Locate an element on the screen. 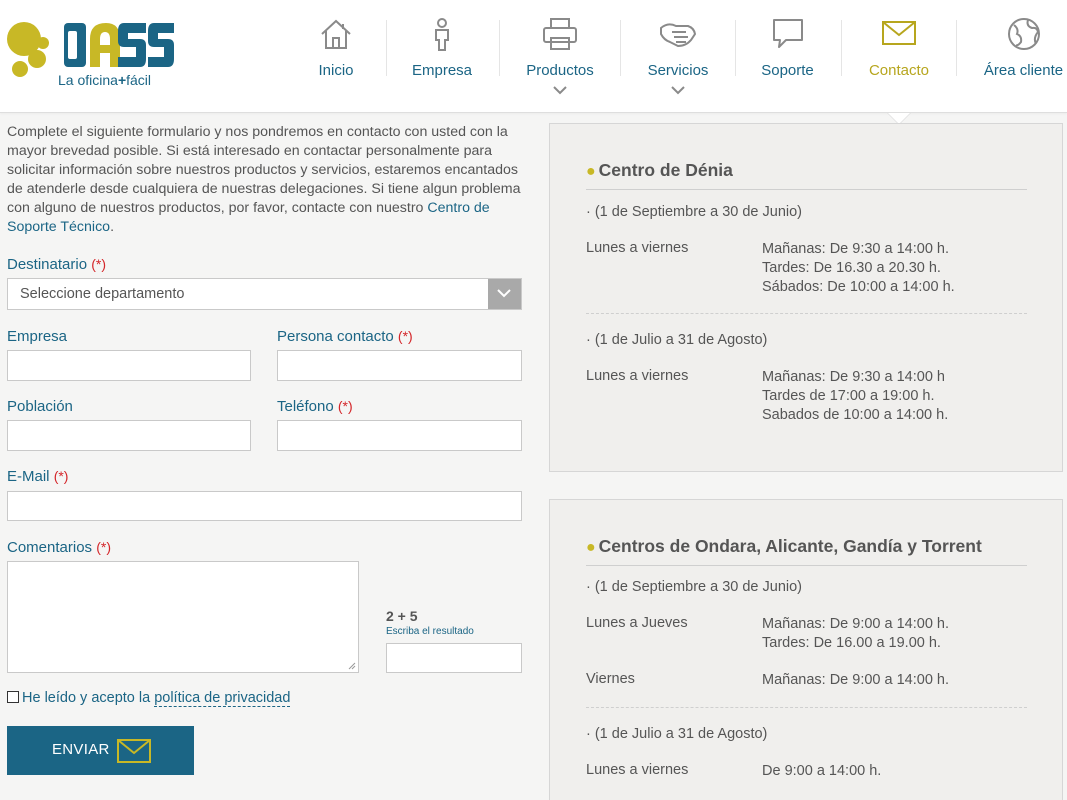  enviar-label: ENVIAR is located at coordinates (81, 749).